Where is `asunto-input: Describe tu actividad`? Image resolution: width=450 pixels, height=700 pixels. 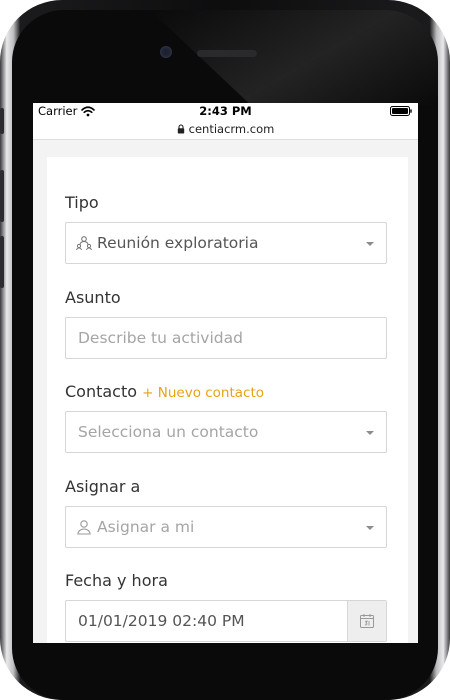 asunto-input: Describe tu actividad is located at coordinates (226, 338).